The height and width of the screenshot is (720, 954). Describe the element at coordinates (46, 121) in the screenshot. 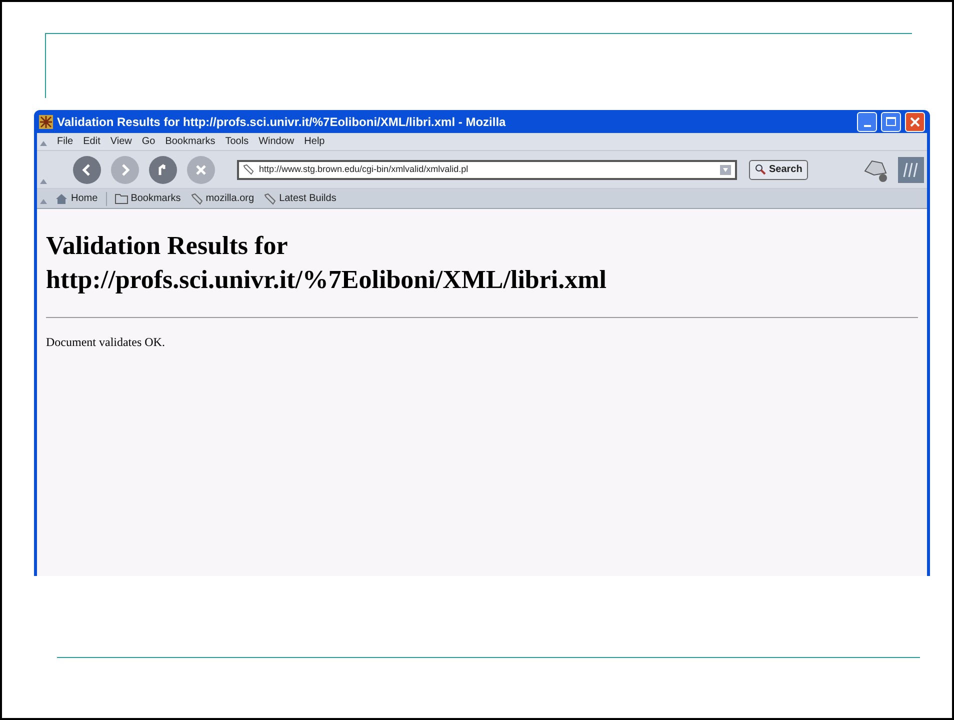

I see `app-icon` at that location.